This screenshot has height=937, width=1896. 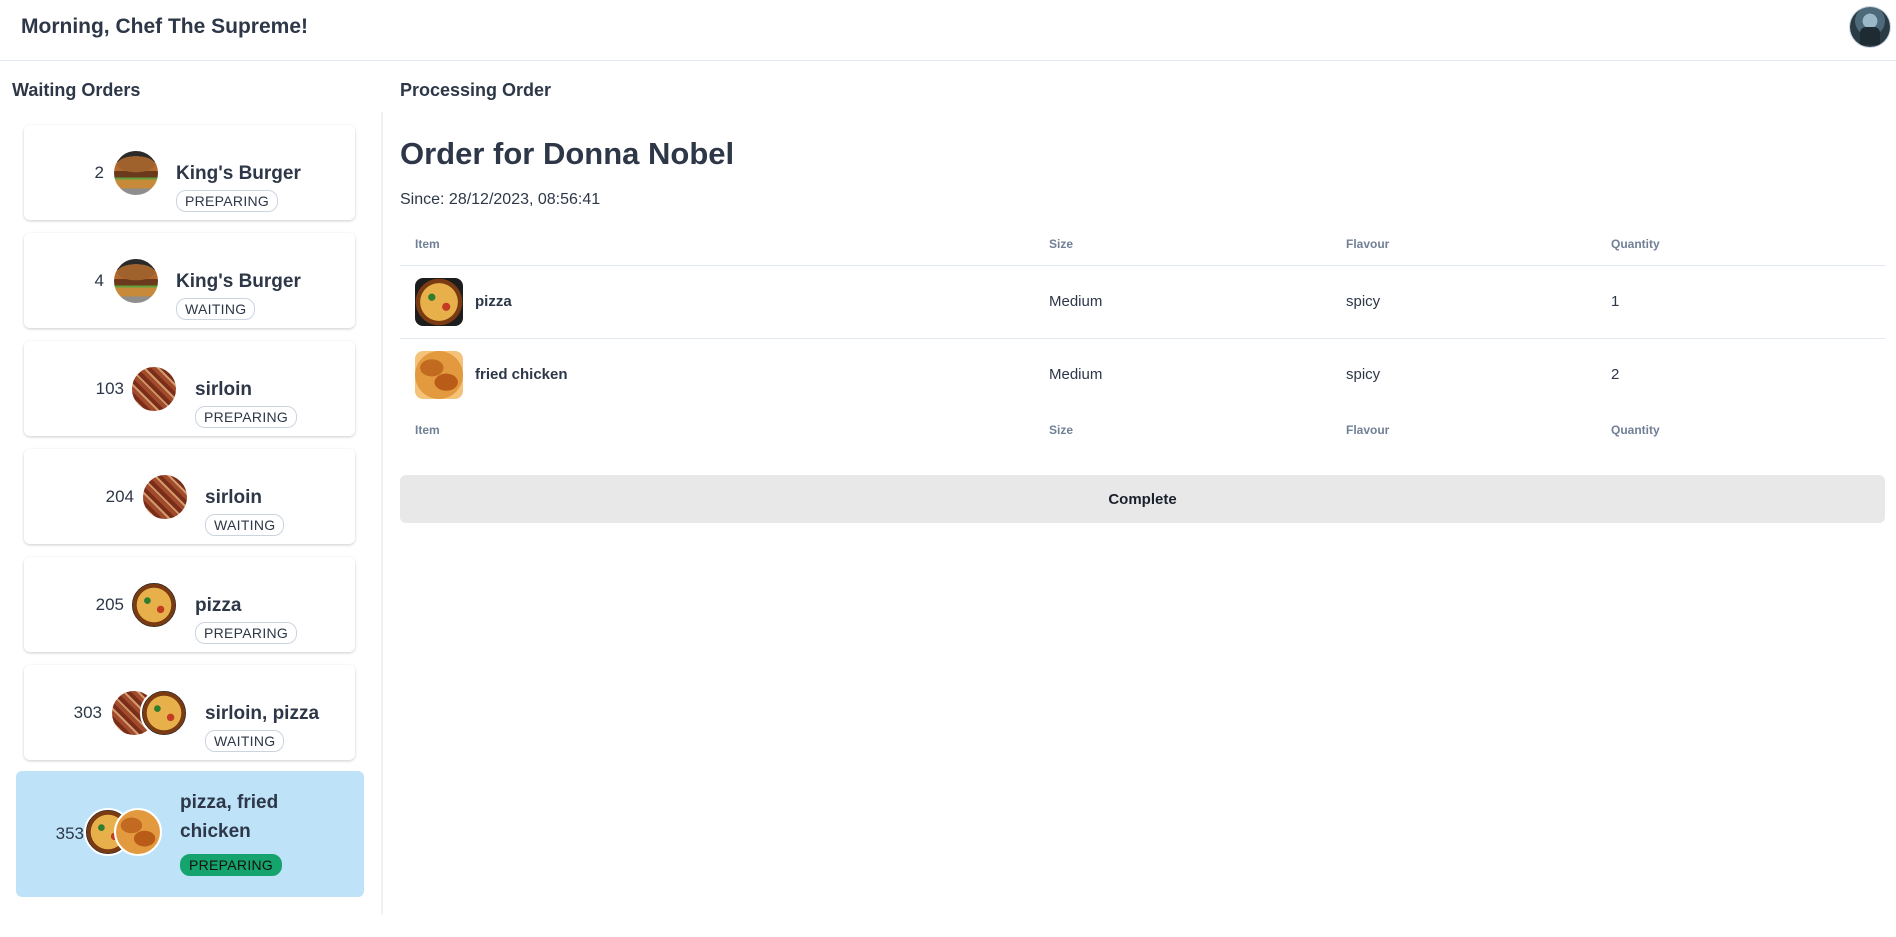 I want to click on order-card-4: 4 King's Burger WAITING, so click(x=189, y=280).